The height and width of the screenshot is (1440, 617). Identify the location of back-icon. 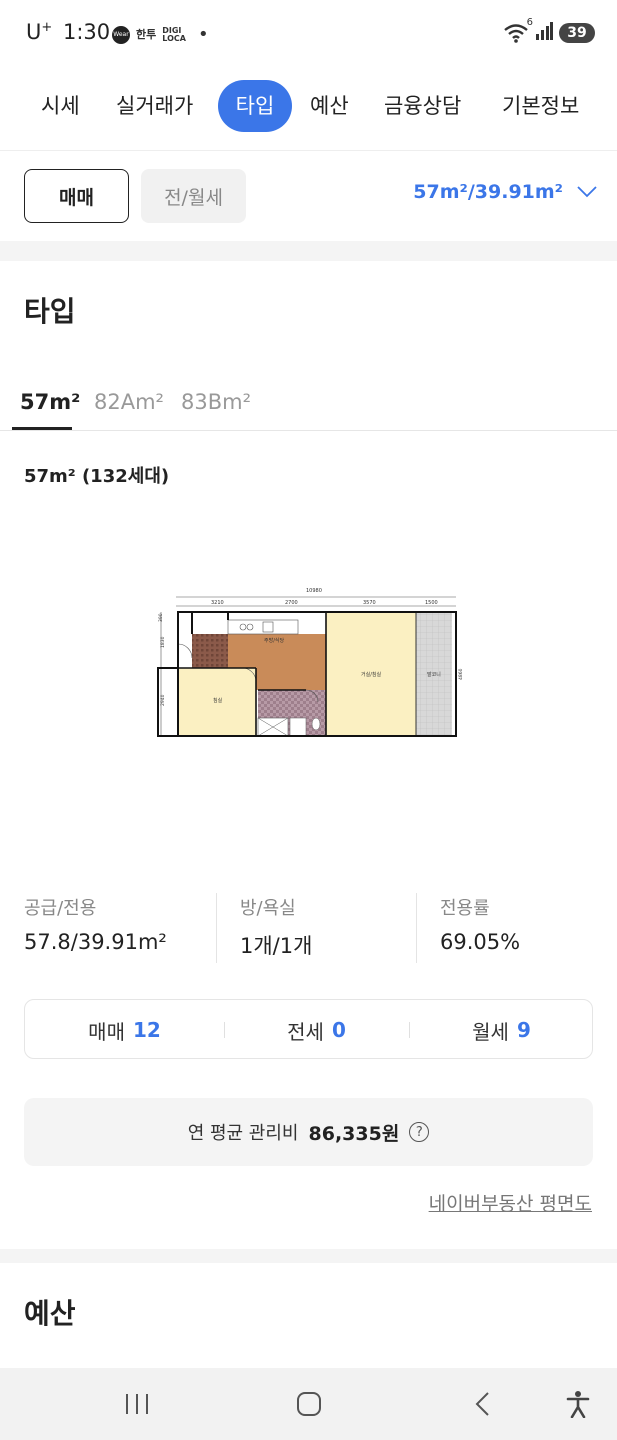
(482, 1404).